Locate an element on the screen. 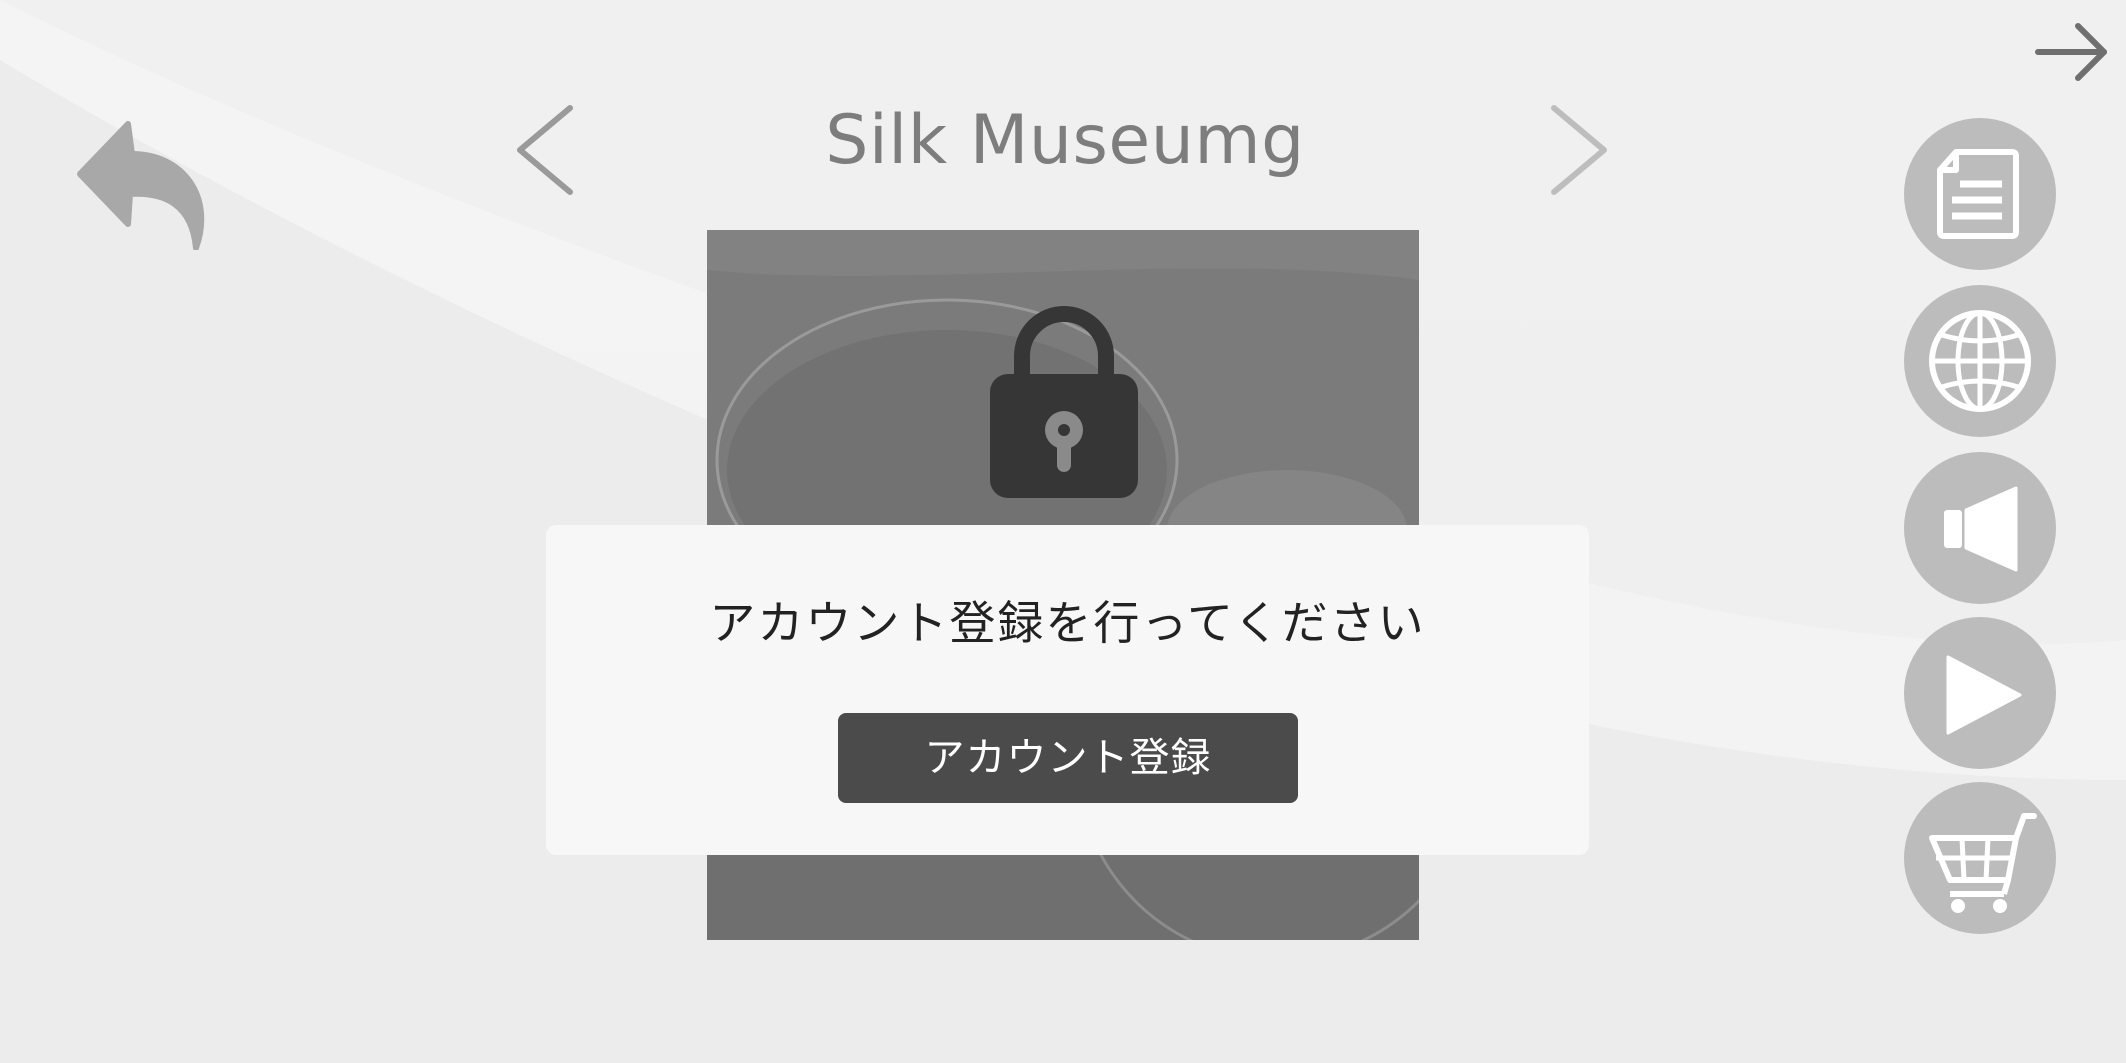 This screenshot has width=2126, height=1063. chevron-left-icon is located at coordinates (545, 150).